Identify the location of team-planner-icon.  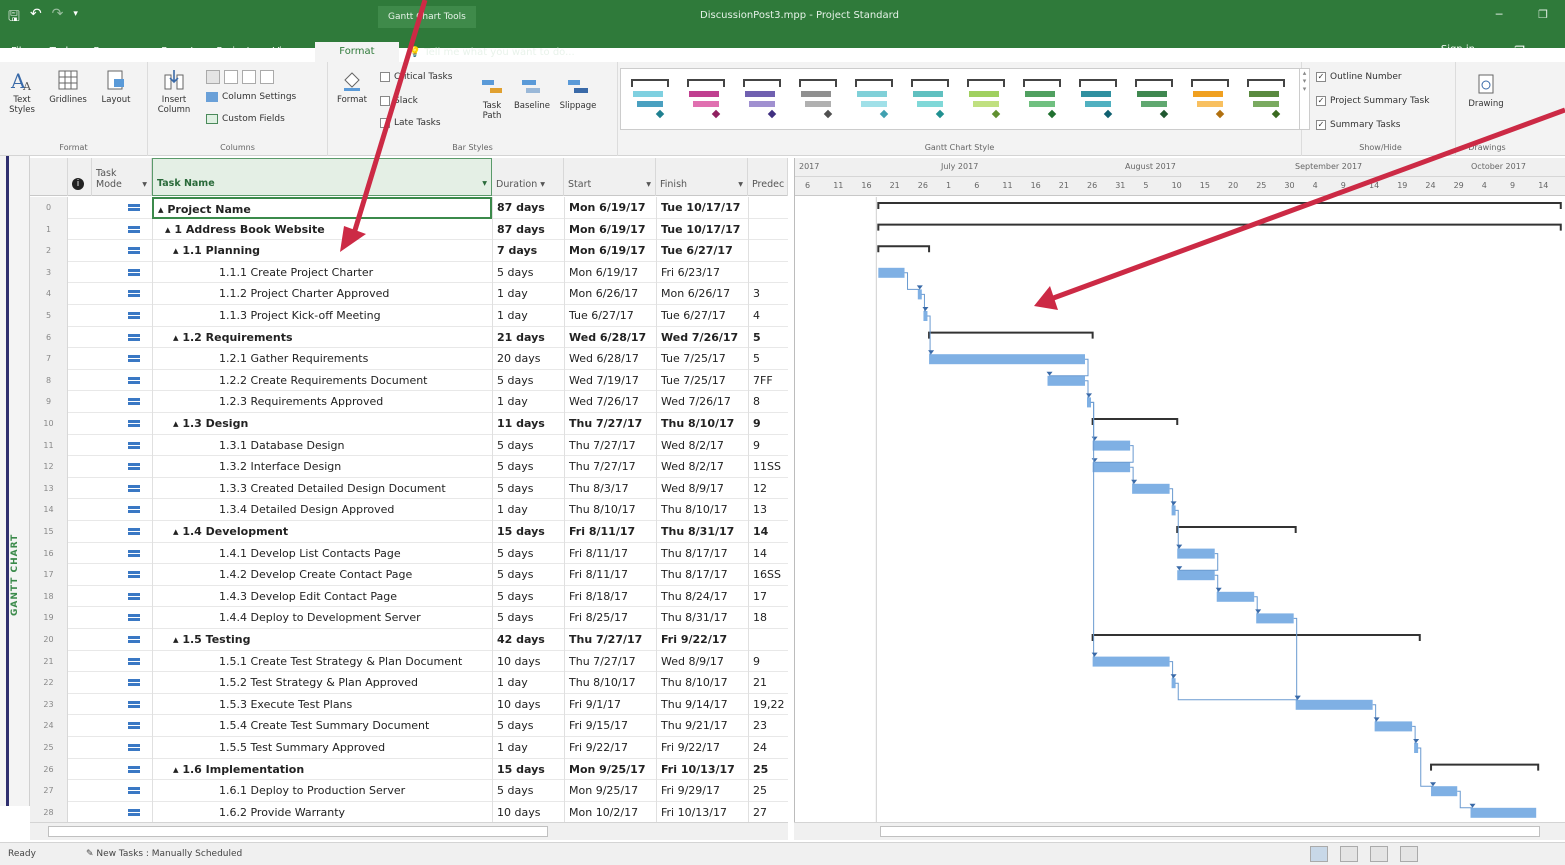
(1379, 854).